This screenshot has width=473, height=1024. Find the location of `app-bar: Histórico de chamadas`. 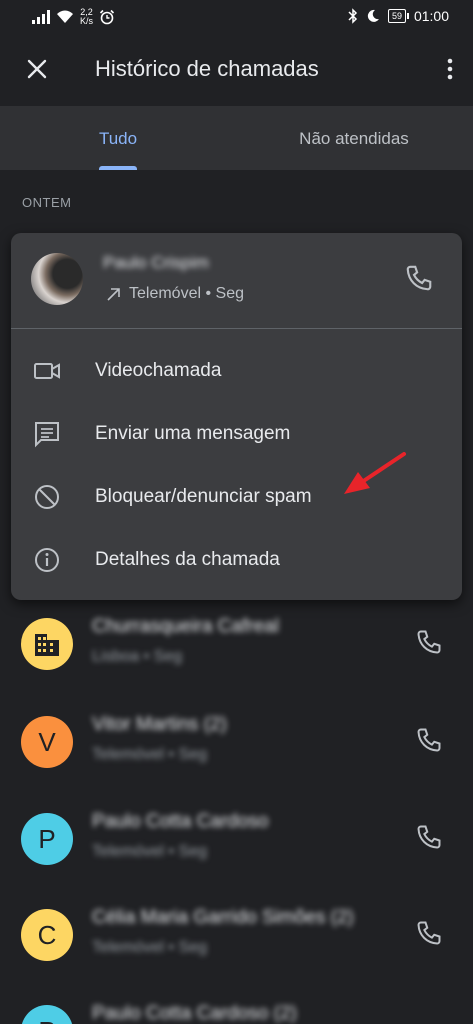

app-bar: Histórico de chamadas is located at coordinates (236, 70).